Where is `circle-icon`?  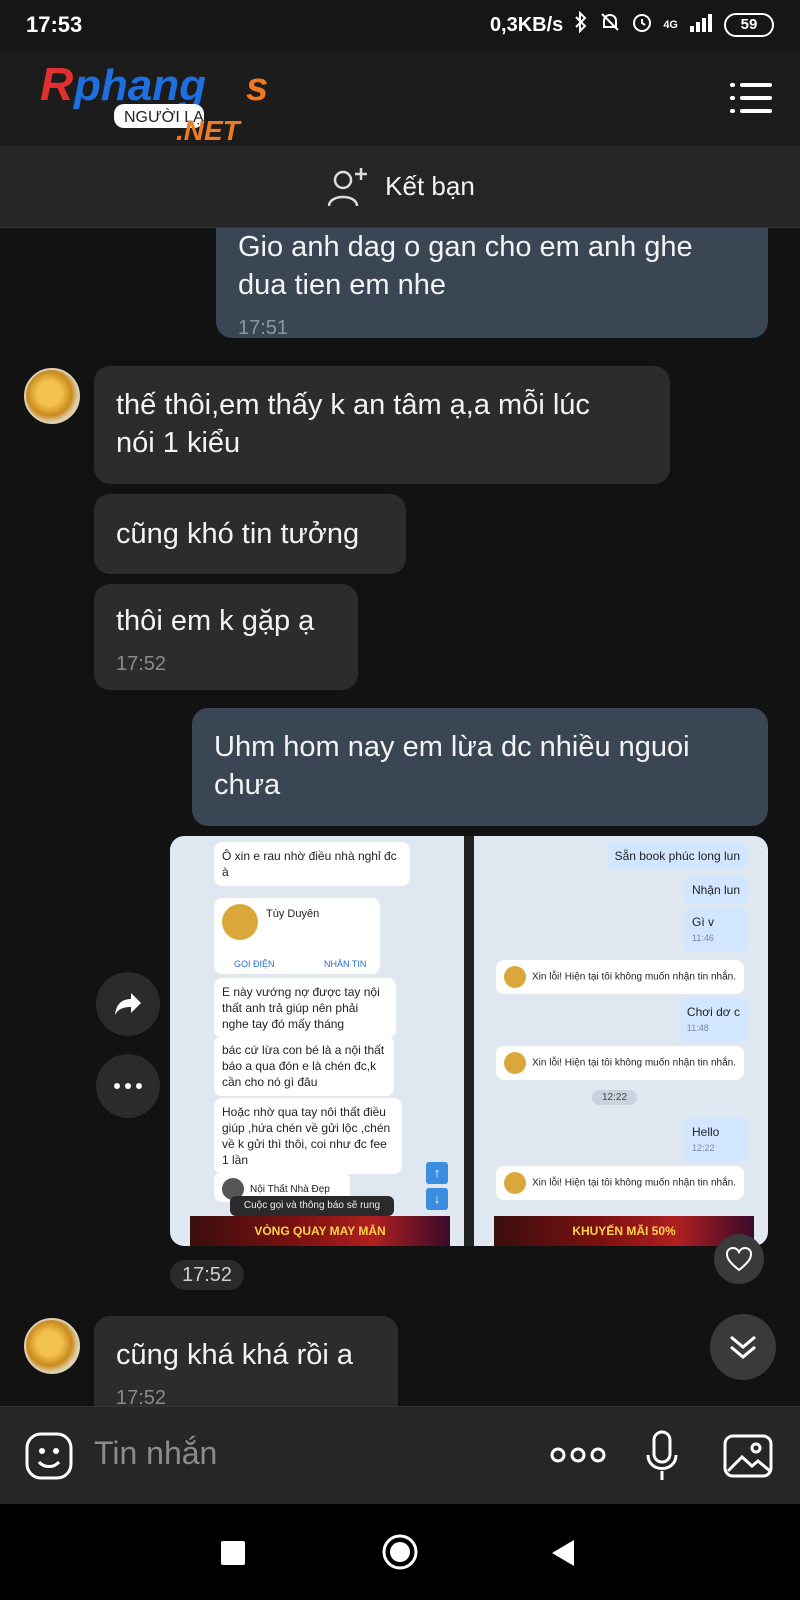 circle-icon is located at coordinates (400, 1552).